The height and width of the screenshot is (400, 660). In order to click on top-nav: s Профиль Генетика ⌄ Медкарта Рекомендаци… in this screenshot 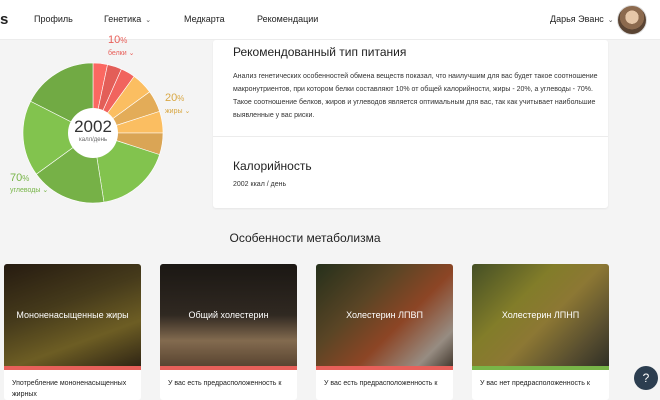, I will do `click(330, 20)`.